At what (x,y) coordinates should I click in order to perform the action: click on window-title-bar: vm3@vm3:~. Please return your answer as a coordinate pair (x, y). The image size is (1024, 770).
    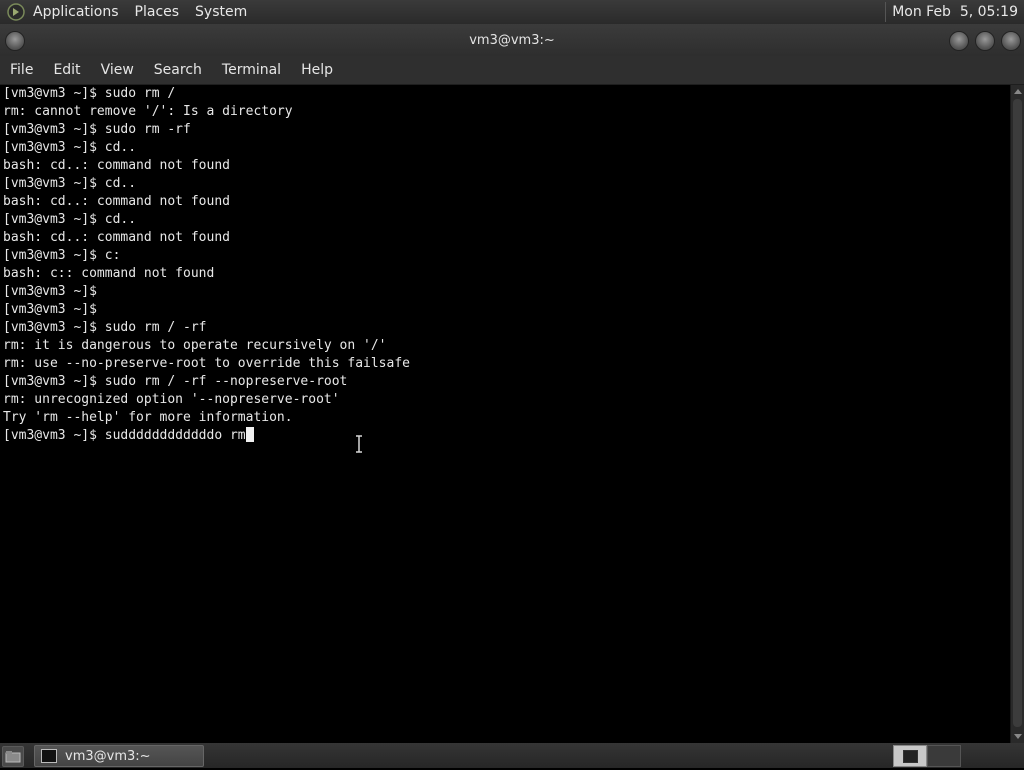
    Looking at the image, I should click on (512, 40).